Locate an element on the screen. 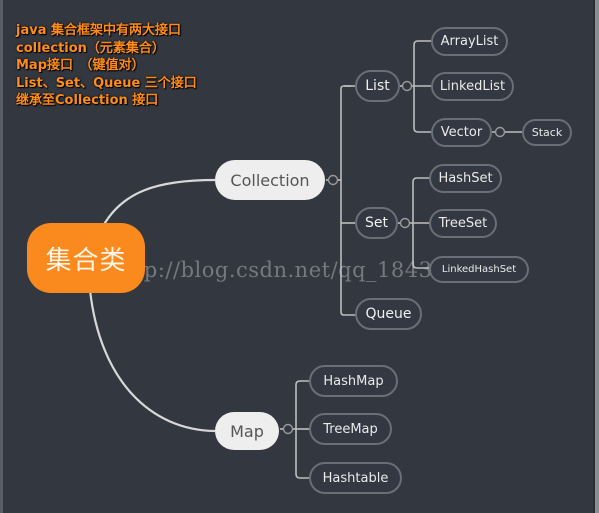  node-arraylist: ArrayList is located at coordinates (469, 41).